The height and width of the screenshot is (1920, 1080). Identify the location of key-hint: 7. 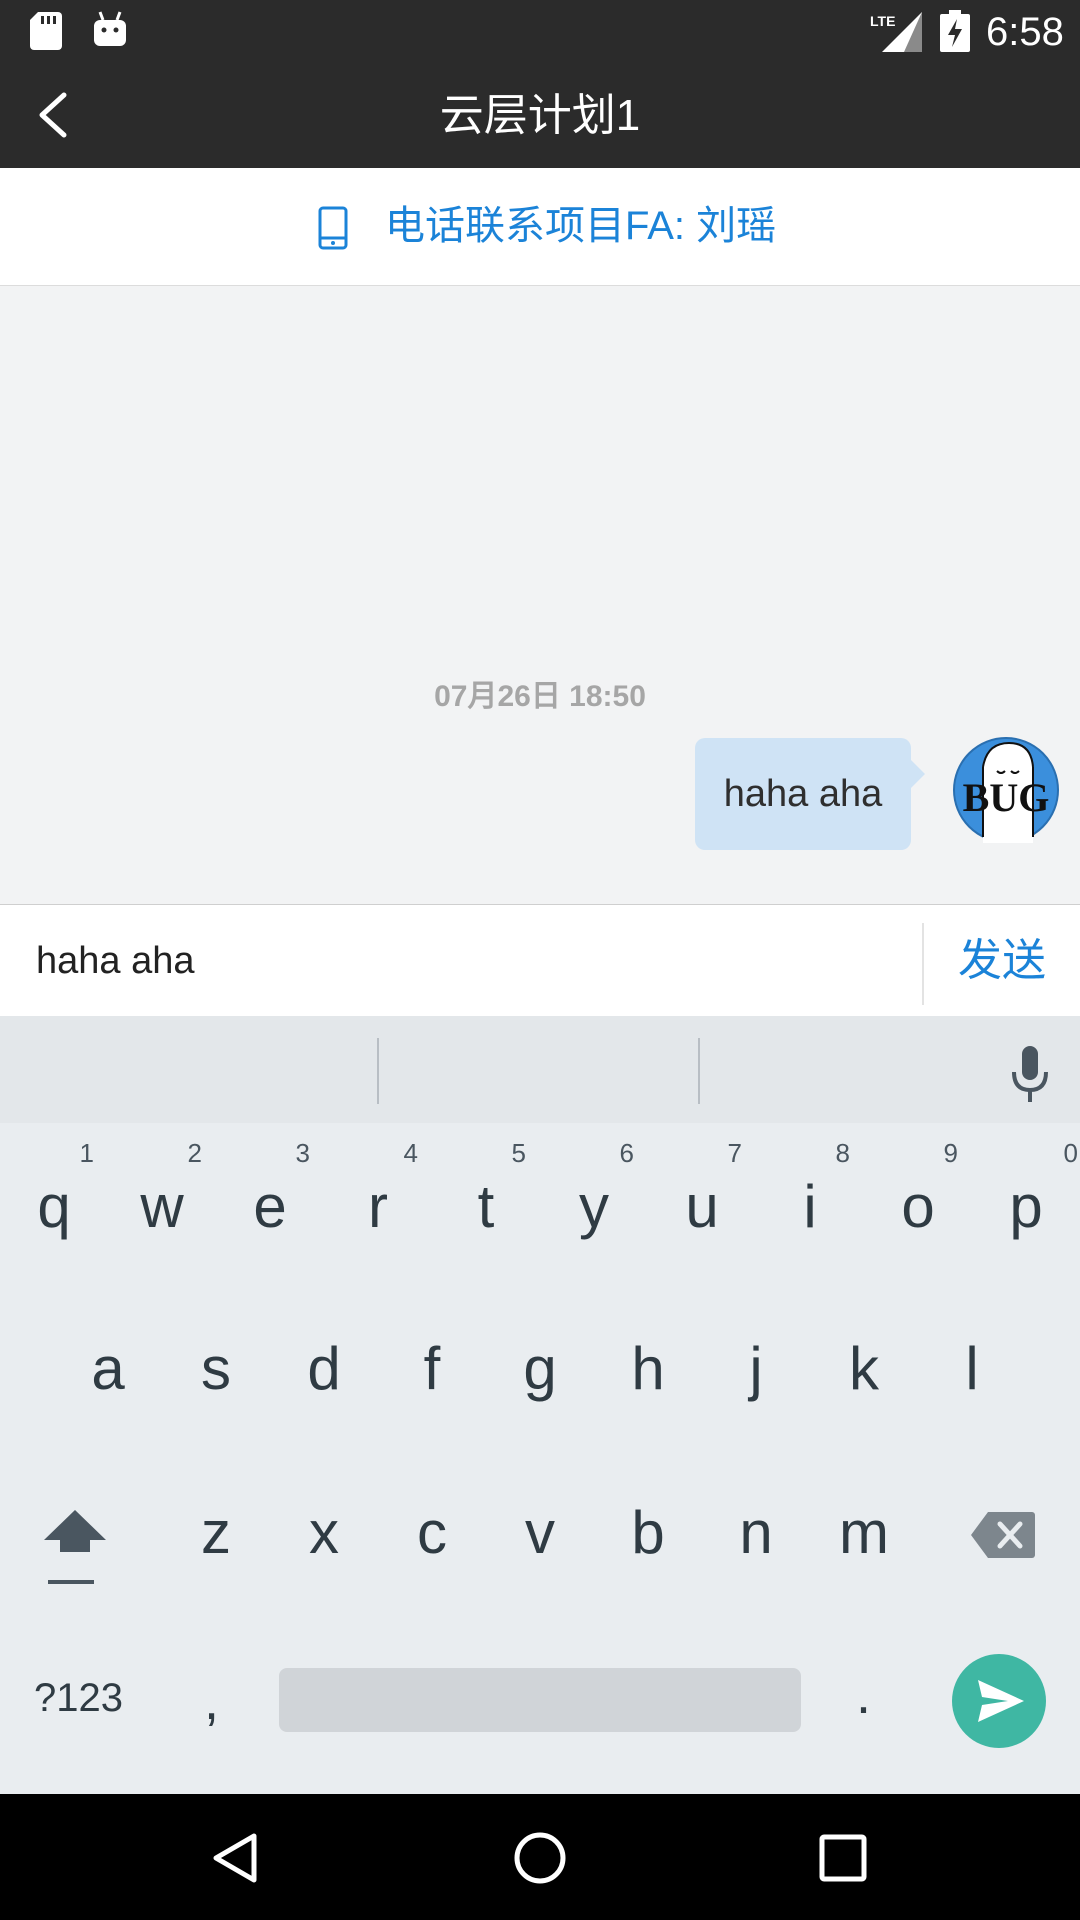
(734, 1153).